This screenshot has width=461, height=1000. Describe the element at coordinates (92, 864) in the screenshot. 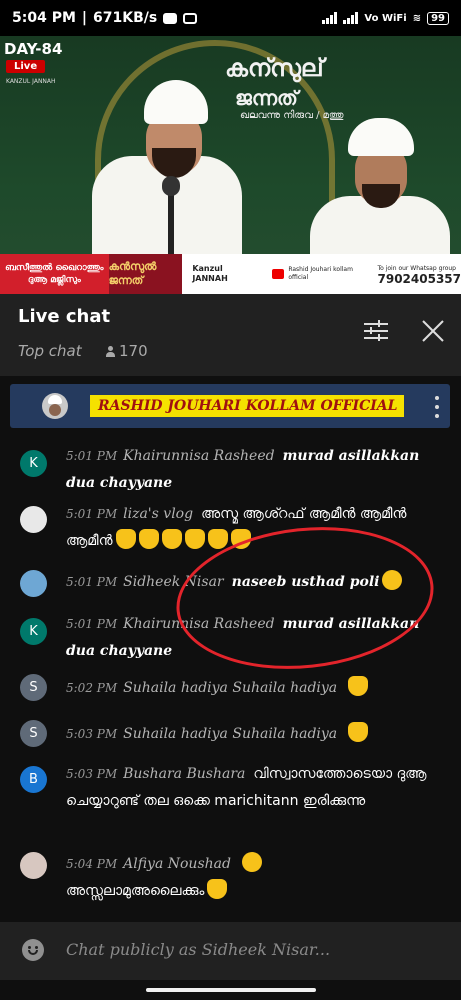

I see `message-time: 5:04 PM` at that location.